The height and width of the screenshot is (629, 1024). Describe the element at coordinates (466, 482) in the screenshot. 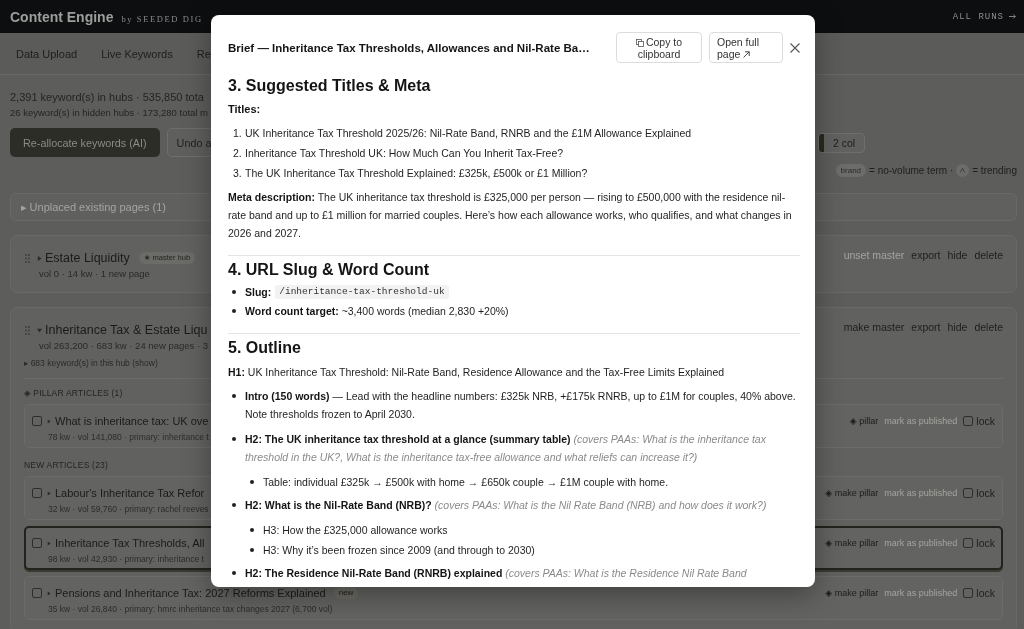

I see `list-item-text: Table: individual £325k → £500k with home → £650k couple → £1M couple with home.` at that location.